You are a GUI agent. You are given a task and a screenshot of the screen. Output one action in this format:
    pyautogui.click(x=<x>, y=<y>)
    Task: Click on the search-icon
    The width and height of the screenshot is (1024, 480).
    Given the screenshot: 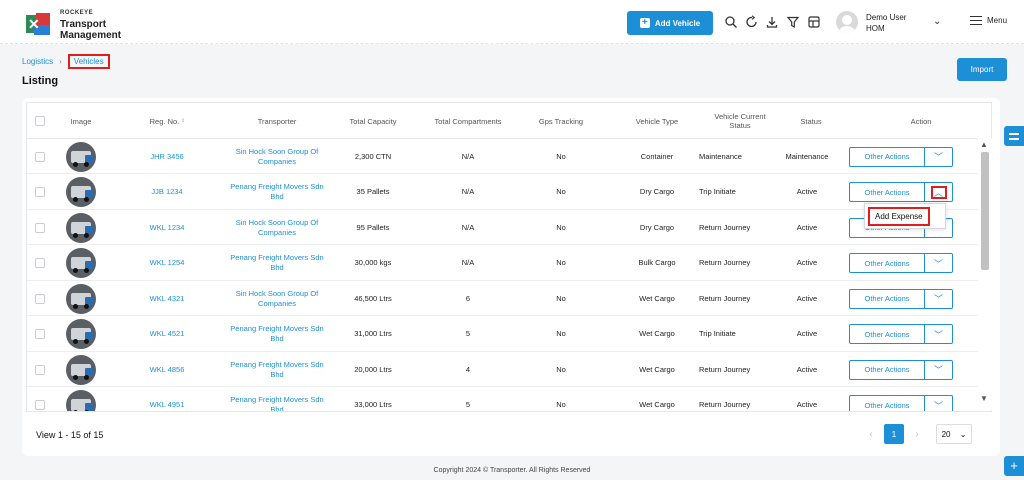 What is the action you would take?
    pyautogui.click(x=731, y=22)
    